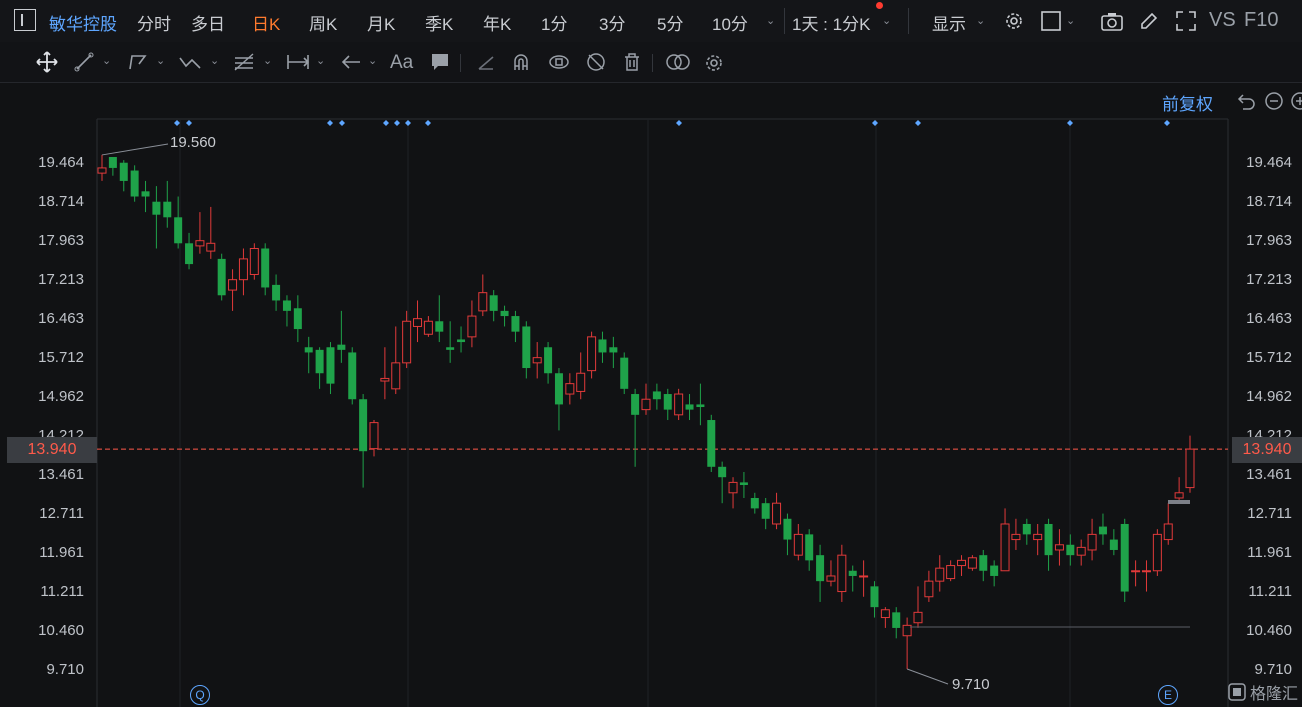 Image resolution: width=1302 pixels, height=707 pixels. I want to click on display-chevron-down-icon: ⌄, so click(980, 20).